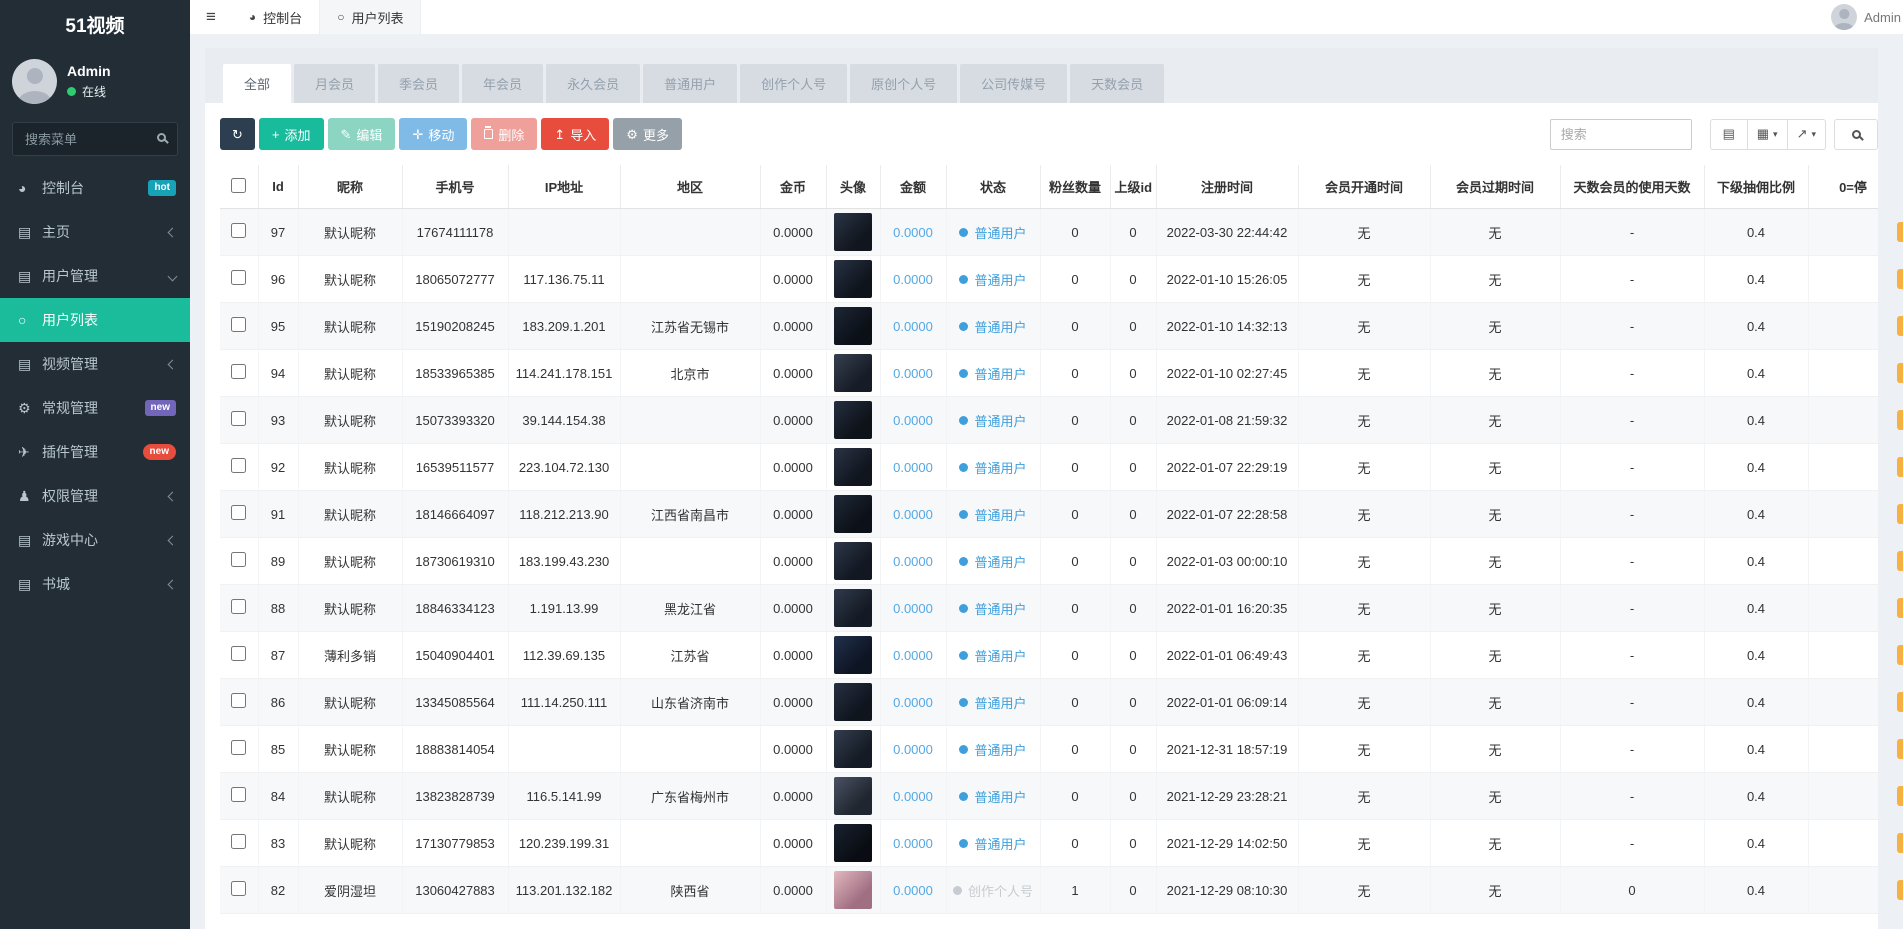 The width and height of the screenshot is (1903, 929). I want to click on column-header: 0=停, so click(1843, 187).